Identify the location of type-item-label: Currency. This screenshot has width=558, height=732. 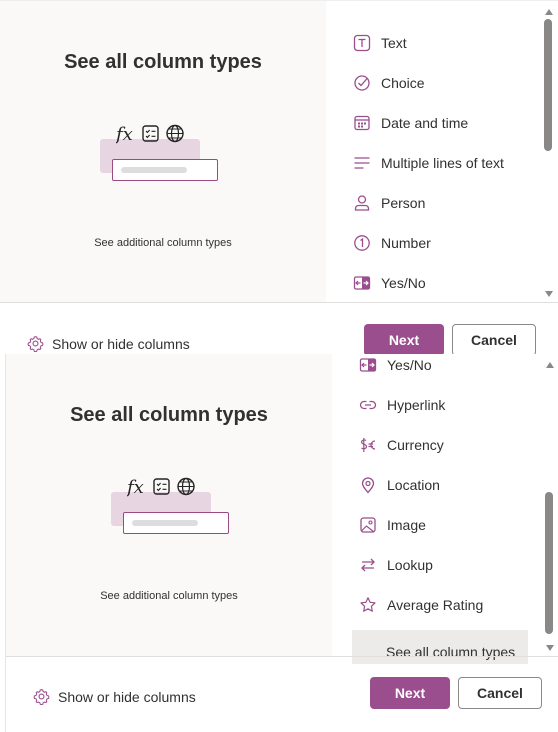
(415, 445).